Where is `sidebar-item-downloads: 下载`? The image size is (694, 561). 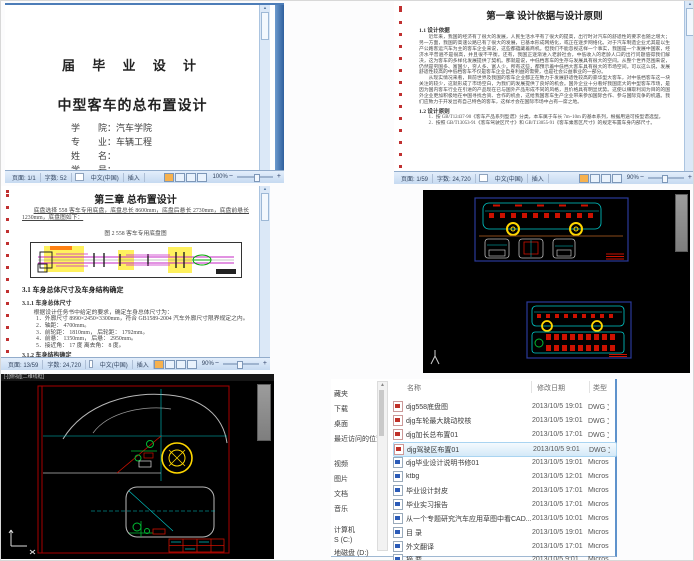
sidebar-item-downloads: 下载 is located at coordinates (341, 409).